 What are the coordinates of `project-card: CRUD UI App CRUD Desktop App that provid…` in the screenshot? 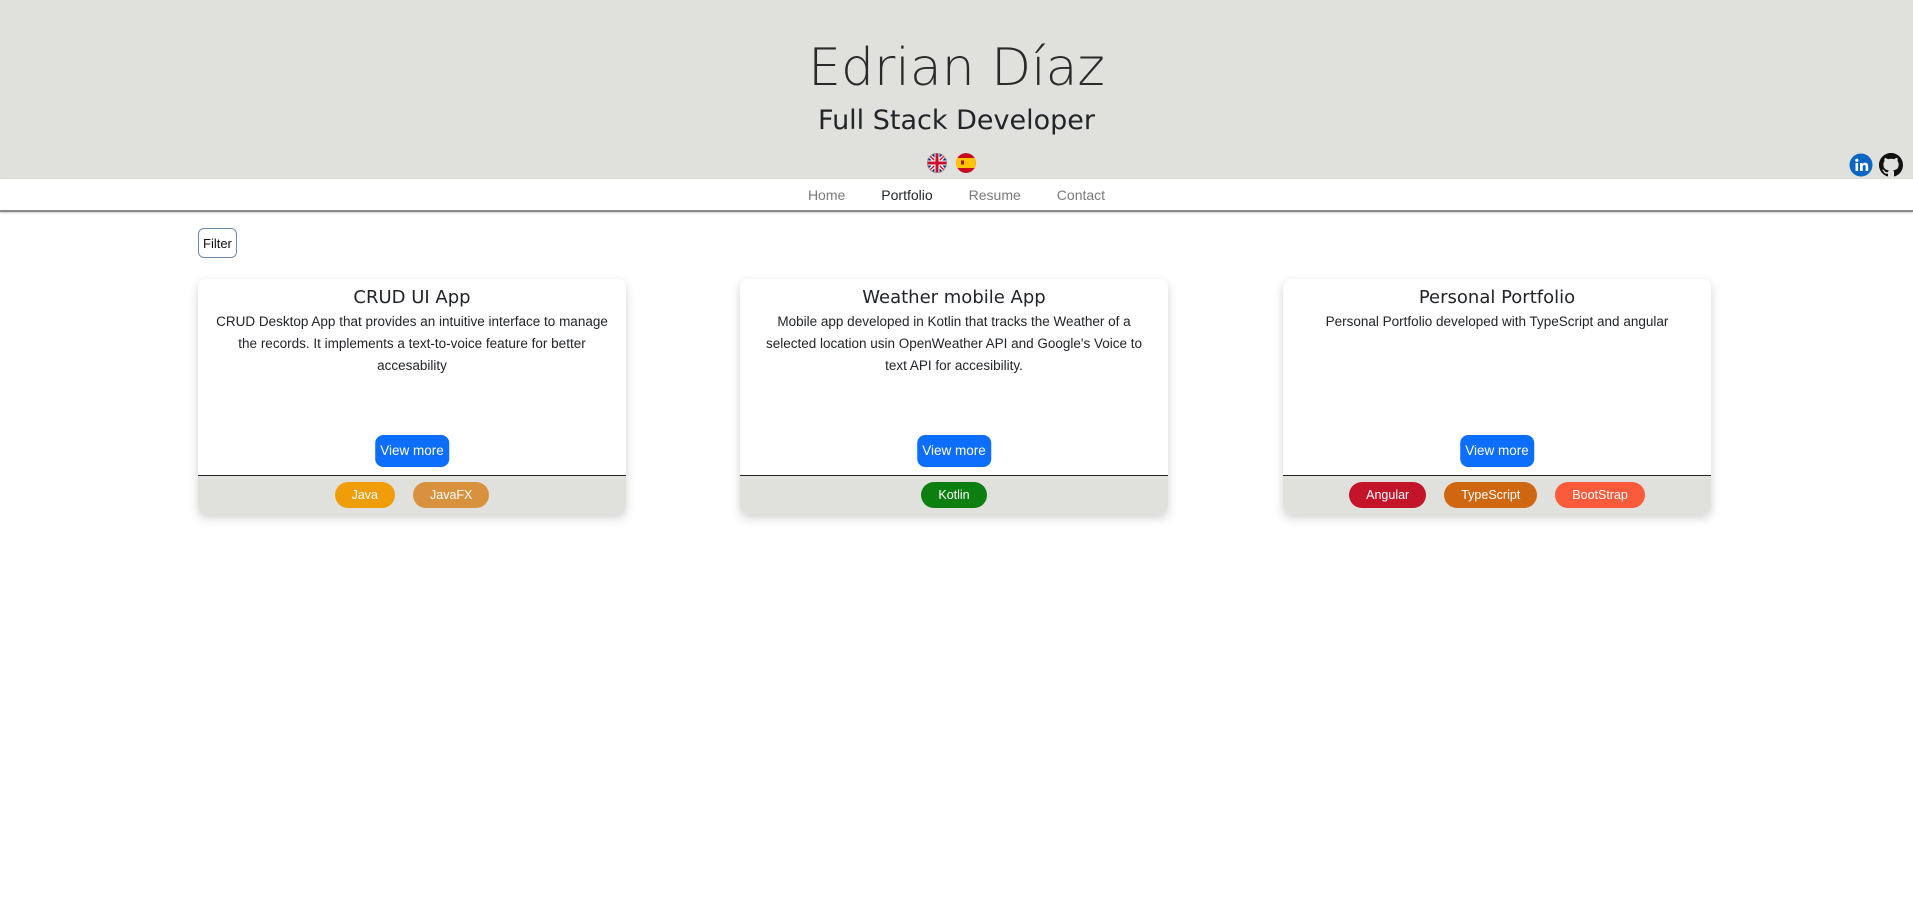 It's located at (412, 396).